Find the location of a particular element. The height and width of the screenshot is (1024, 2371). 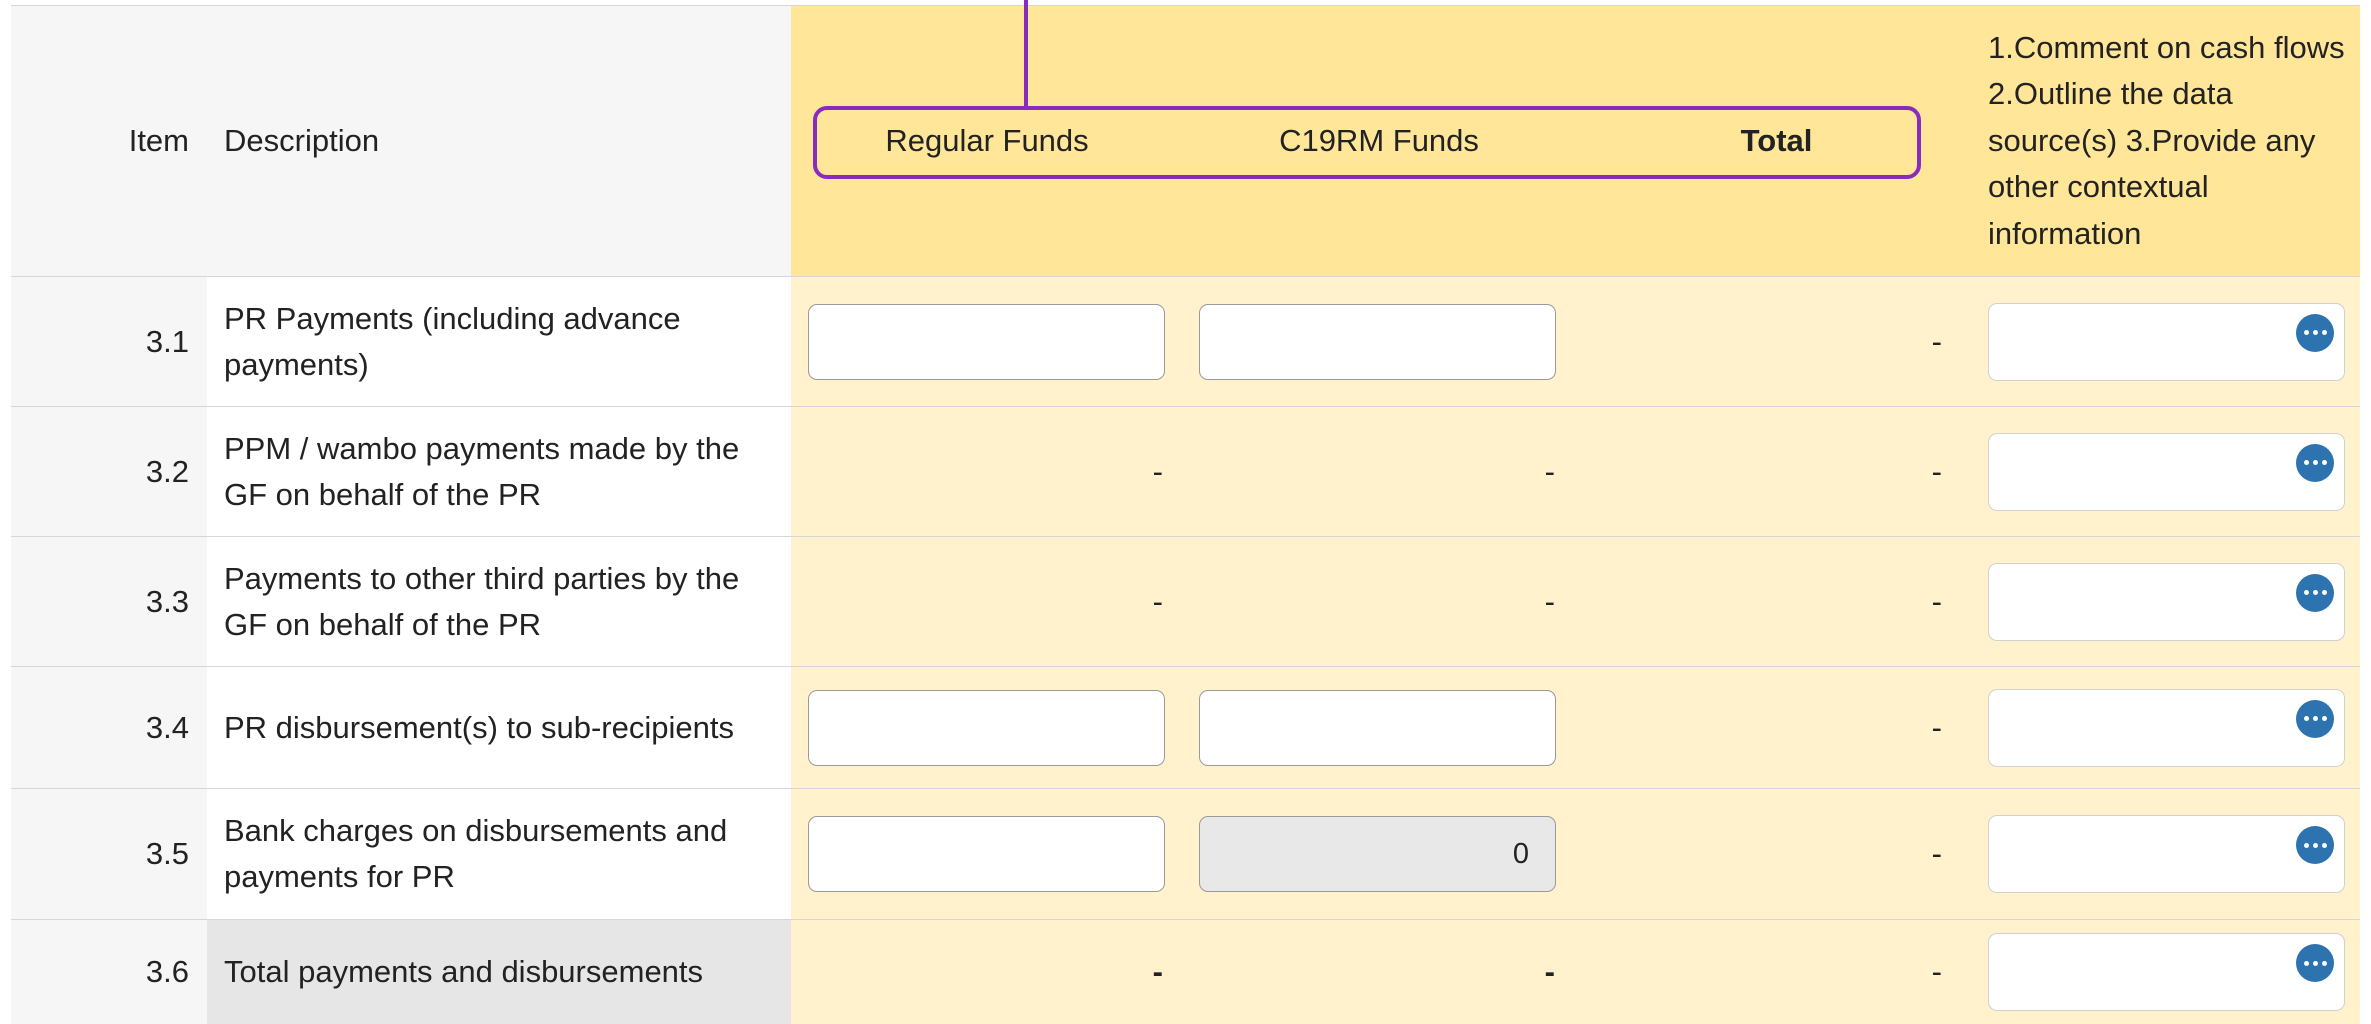

row-item-number: 3.5 is located at coordinates (109, 854).